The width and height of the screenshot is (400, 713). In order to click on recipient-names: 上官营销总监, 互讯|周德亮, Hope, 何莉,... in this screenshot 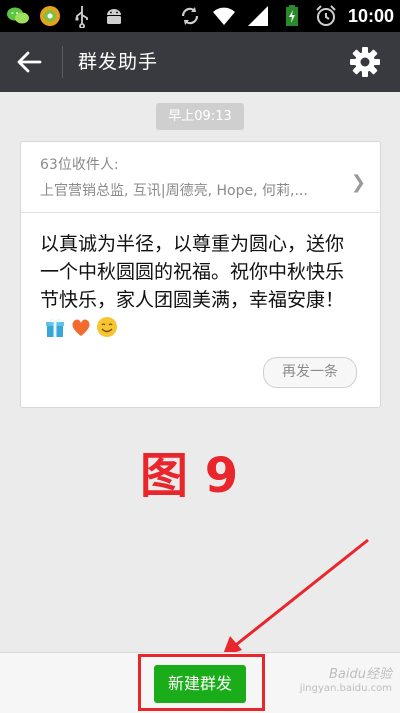, I will do `click(174, 191)`.